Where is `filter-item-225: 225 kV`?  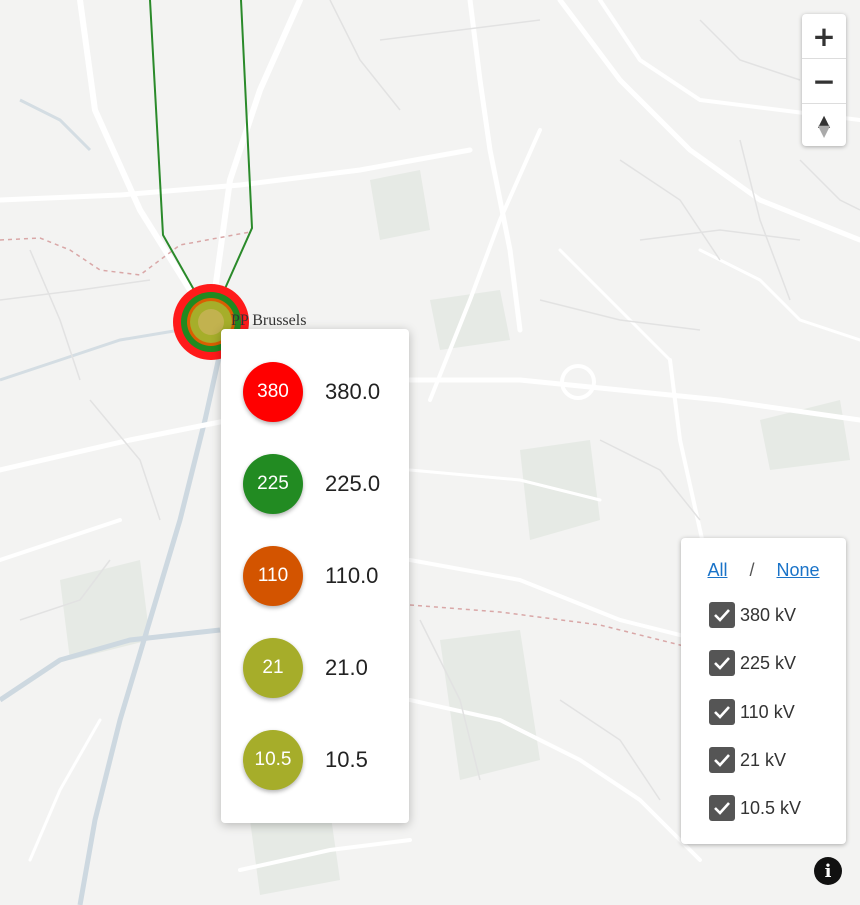
filter-item-225: 225 kV is located at coordinates (752, 663).